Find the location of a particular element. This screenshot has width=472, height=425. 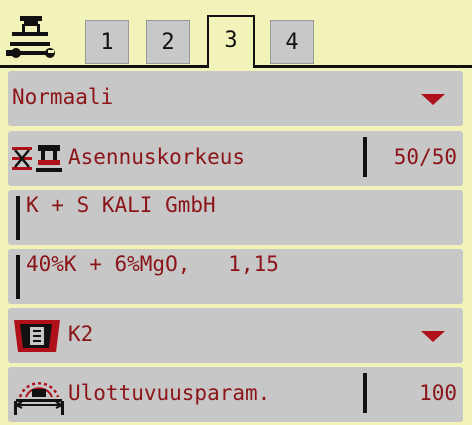

mounting-height-value: 50/50 is located at coordinates (425, 157).